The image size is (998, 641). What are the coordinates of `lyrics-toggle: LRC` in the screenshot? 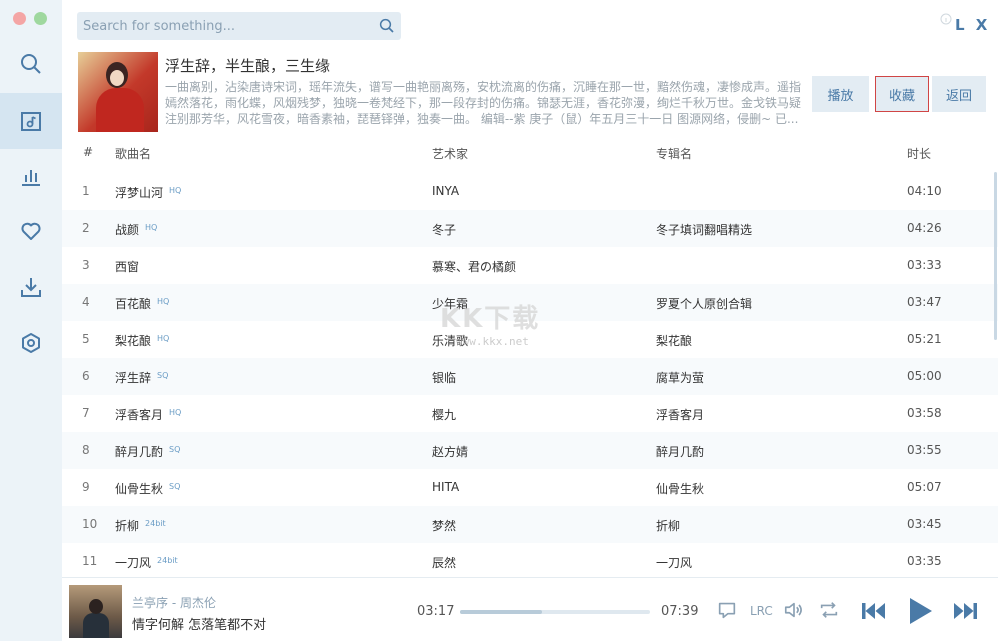 It's located at (761, 611).